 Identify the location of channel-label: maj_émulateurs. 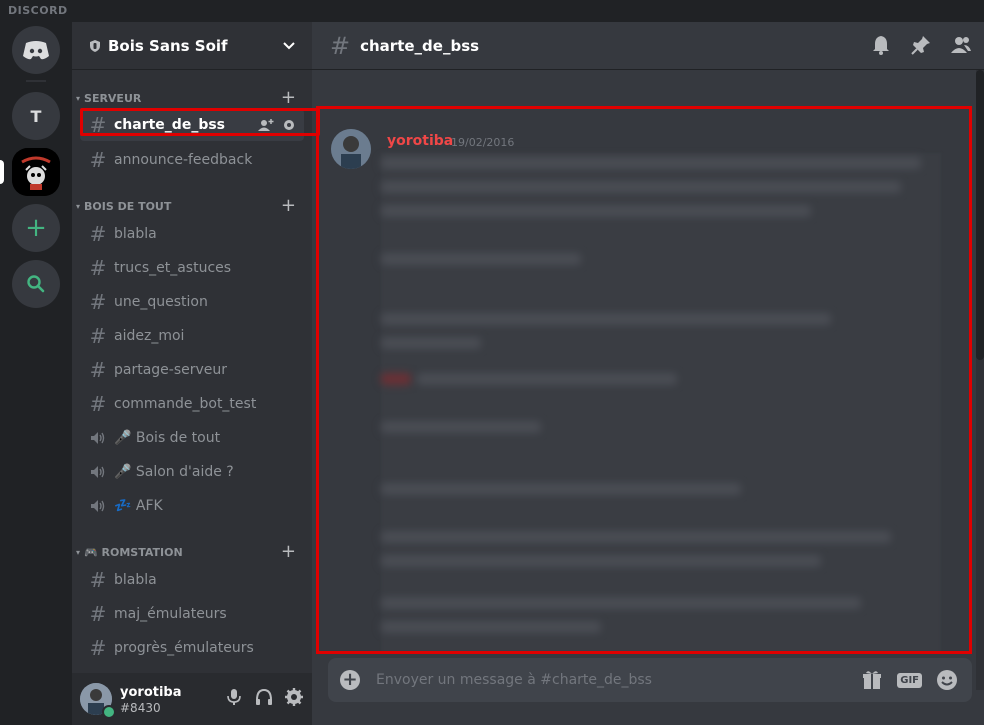
(170, 614).